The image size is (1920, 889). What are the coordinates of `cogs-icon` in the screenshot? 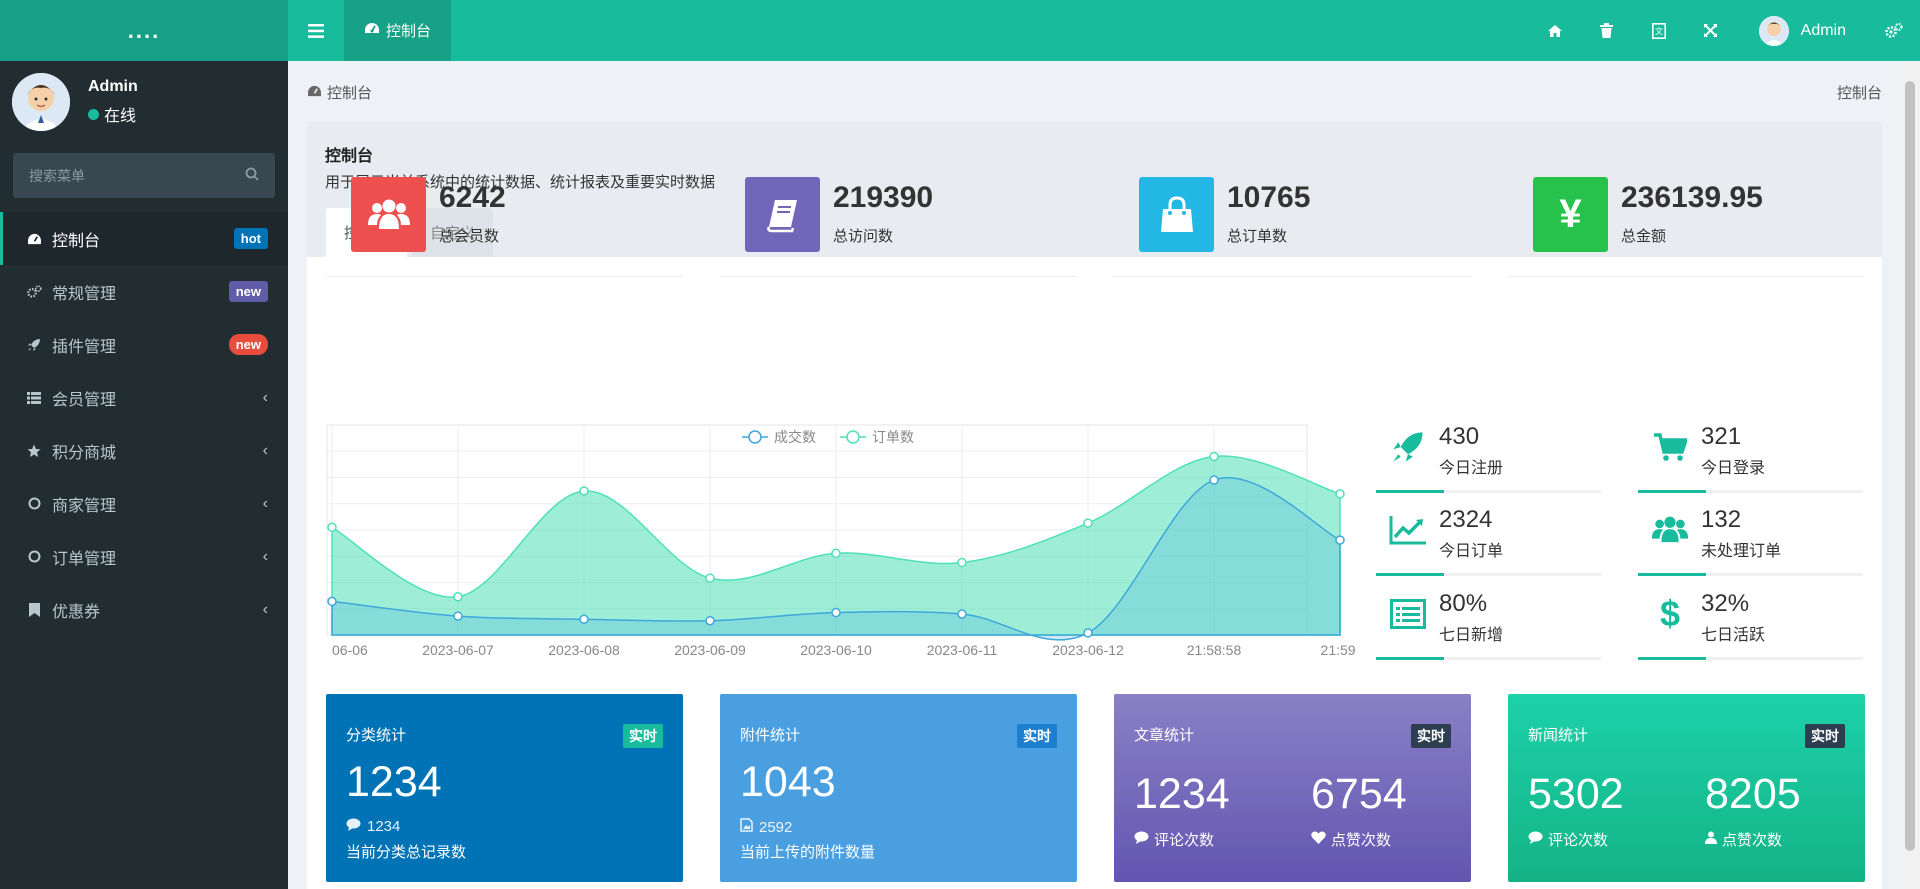 It's located at (34, 291).